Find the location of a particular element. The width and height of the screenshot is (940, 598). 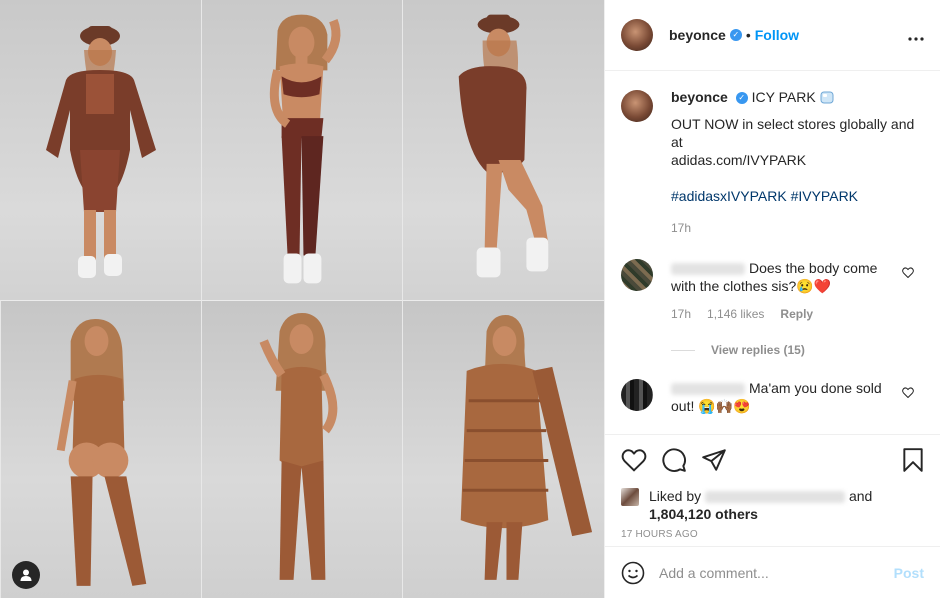

follow-button: Follow is located at coordinates (777, 35).